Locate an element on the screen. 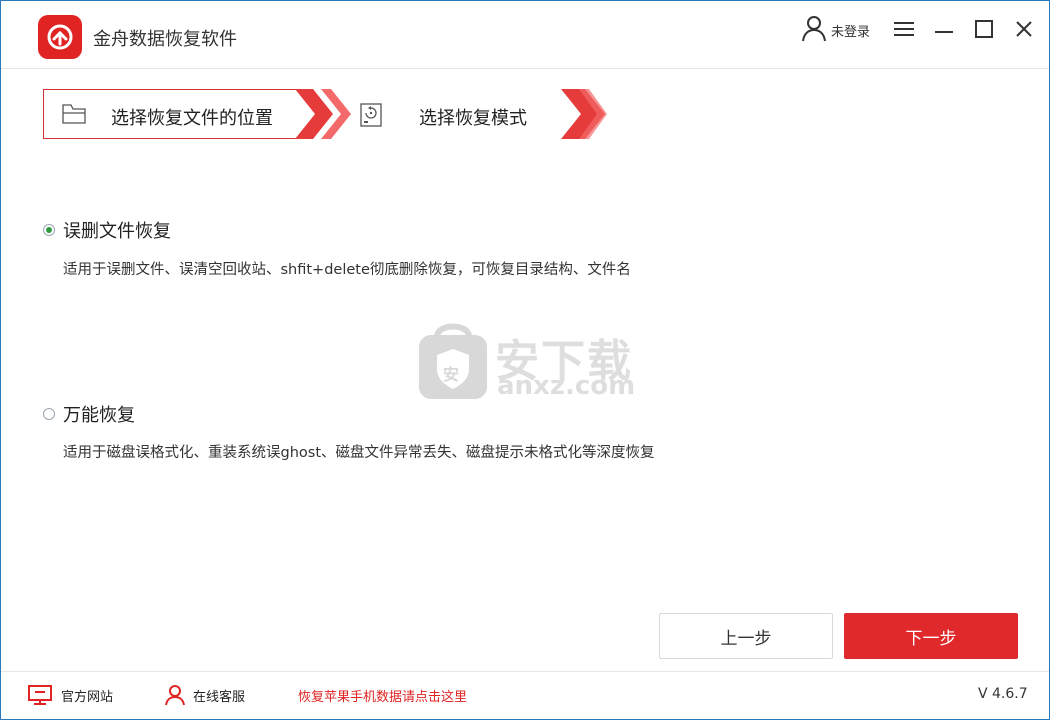 The height and width of the screenshot is (720, 1050). maximize-icon is located at coordinates (984, 29).